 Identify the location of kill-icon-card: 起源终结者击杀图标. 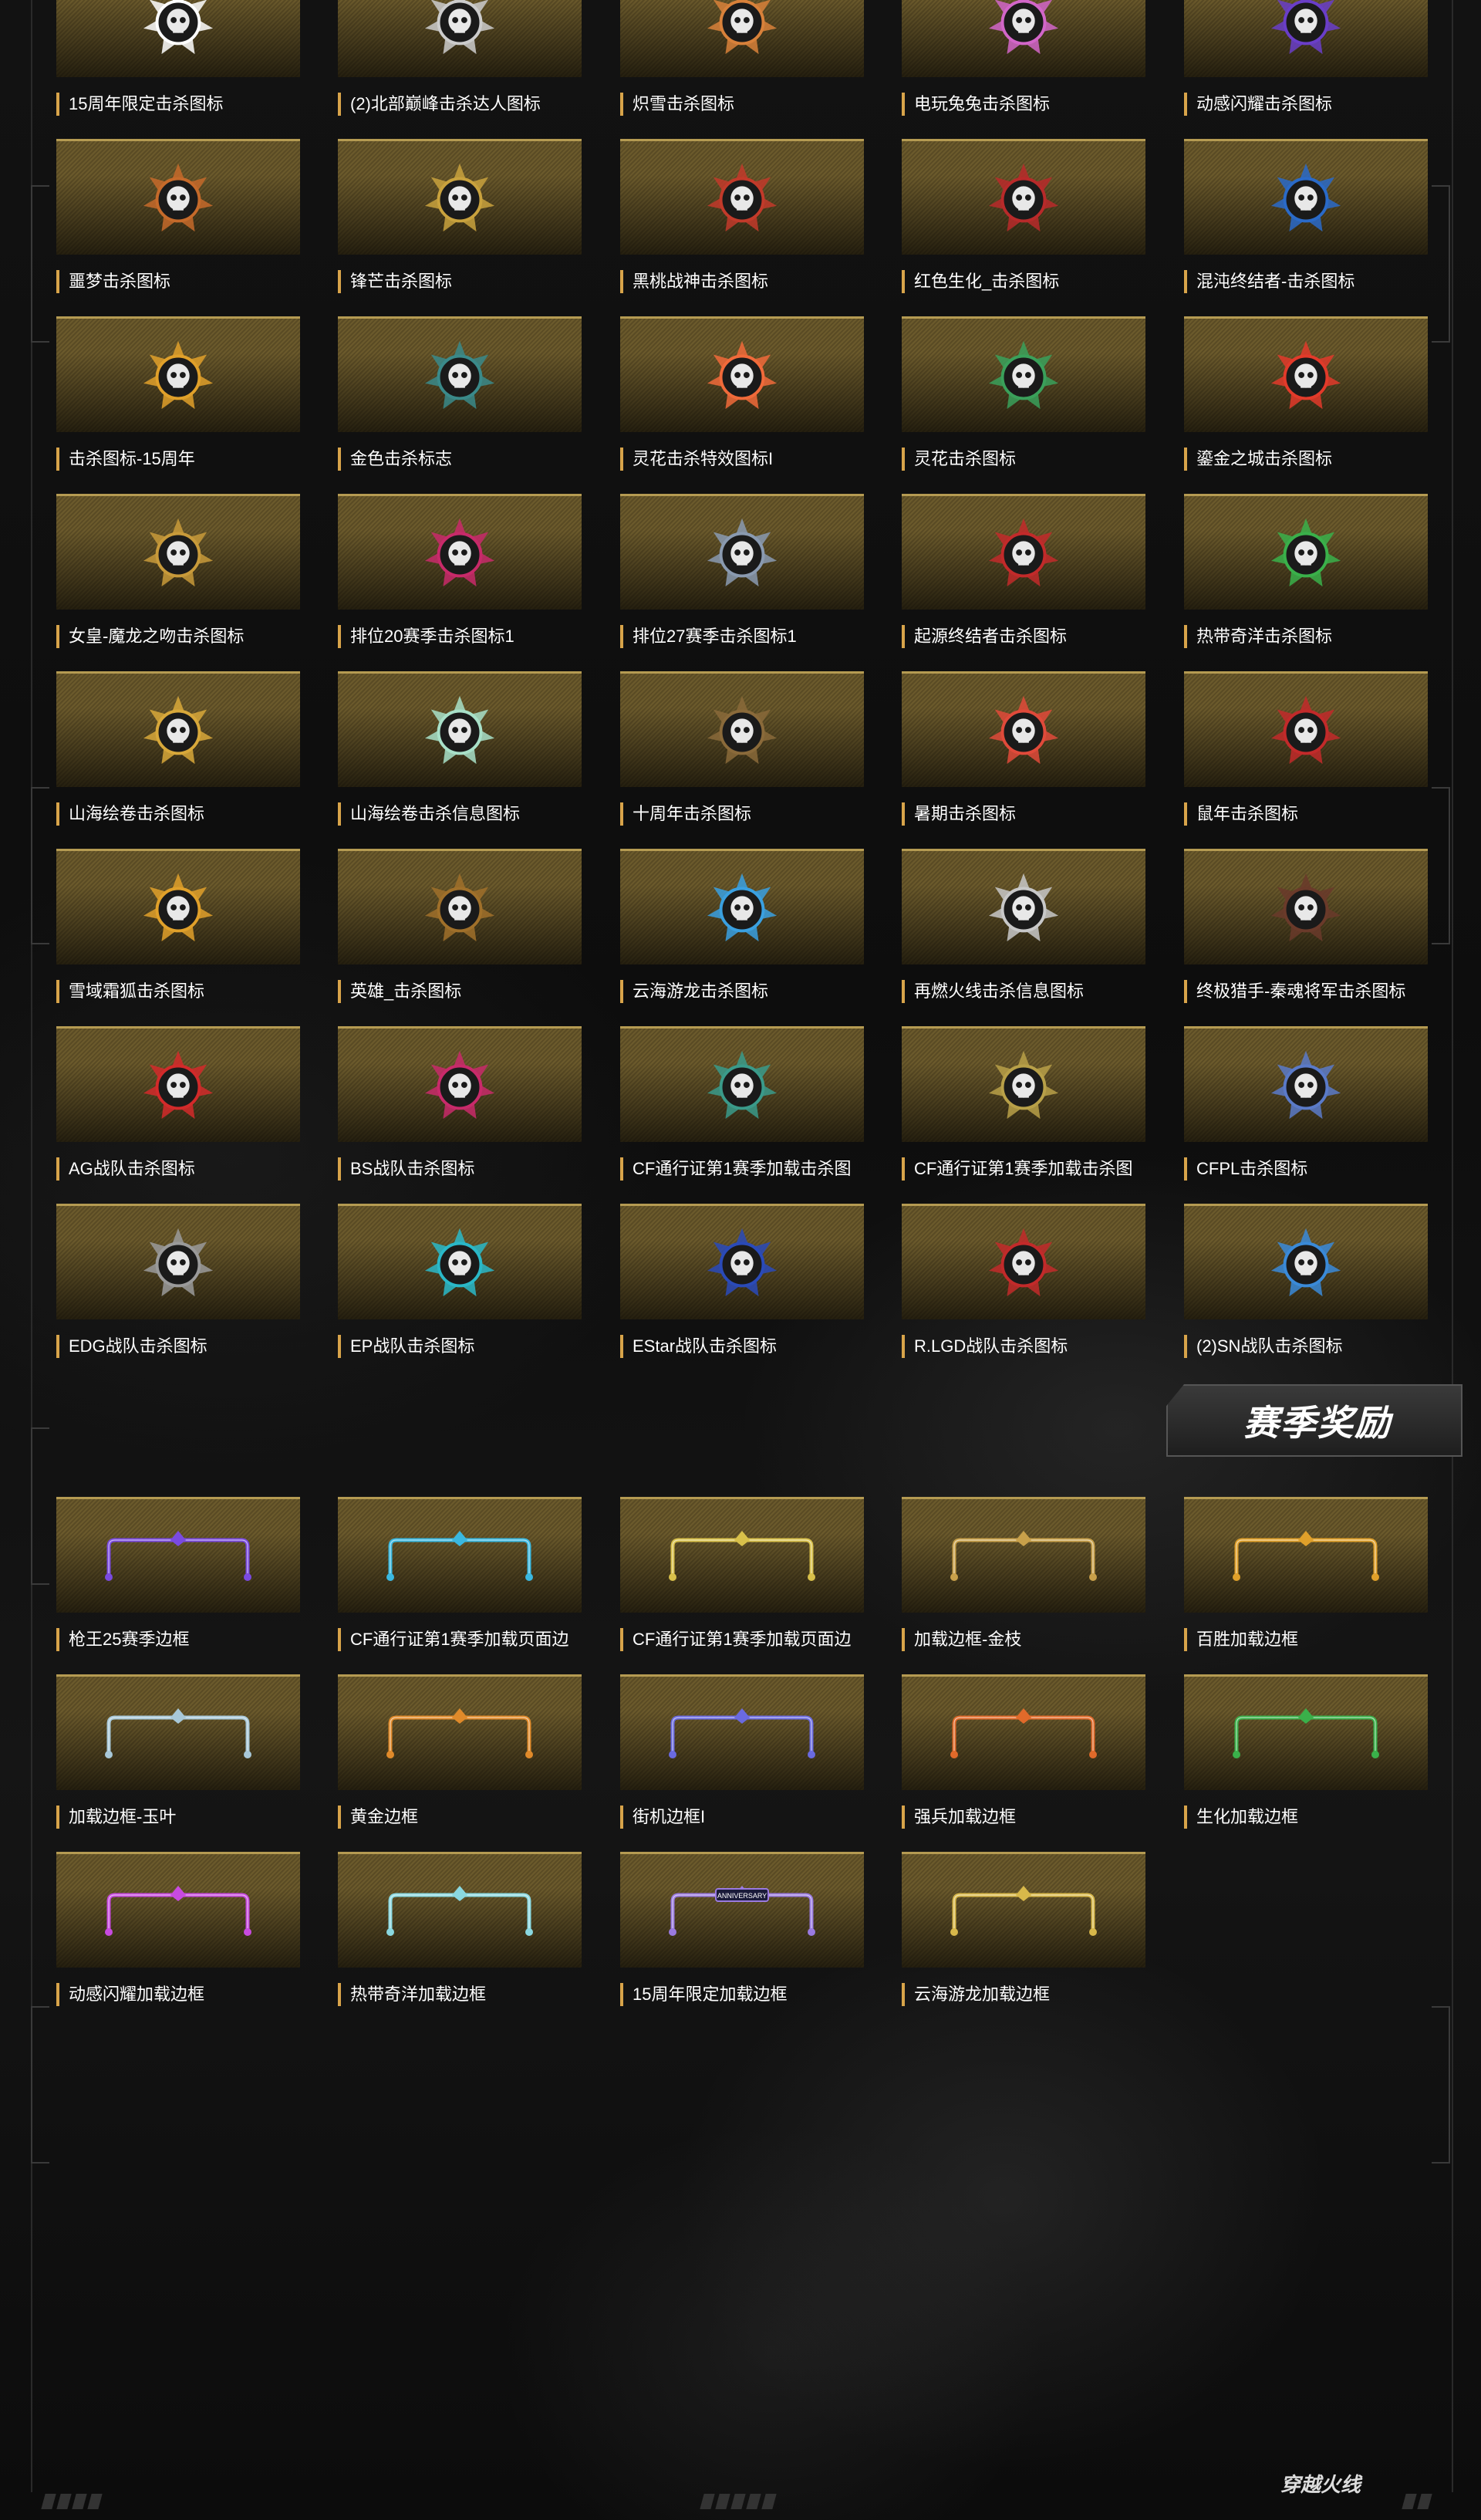
(1023, 575).